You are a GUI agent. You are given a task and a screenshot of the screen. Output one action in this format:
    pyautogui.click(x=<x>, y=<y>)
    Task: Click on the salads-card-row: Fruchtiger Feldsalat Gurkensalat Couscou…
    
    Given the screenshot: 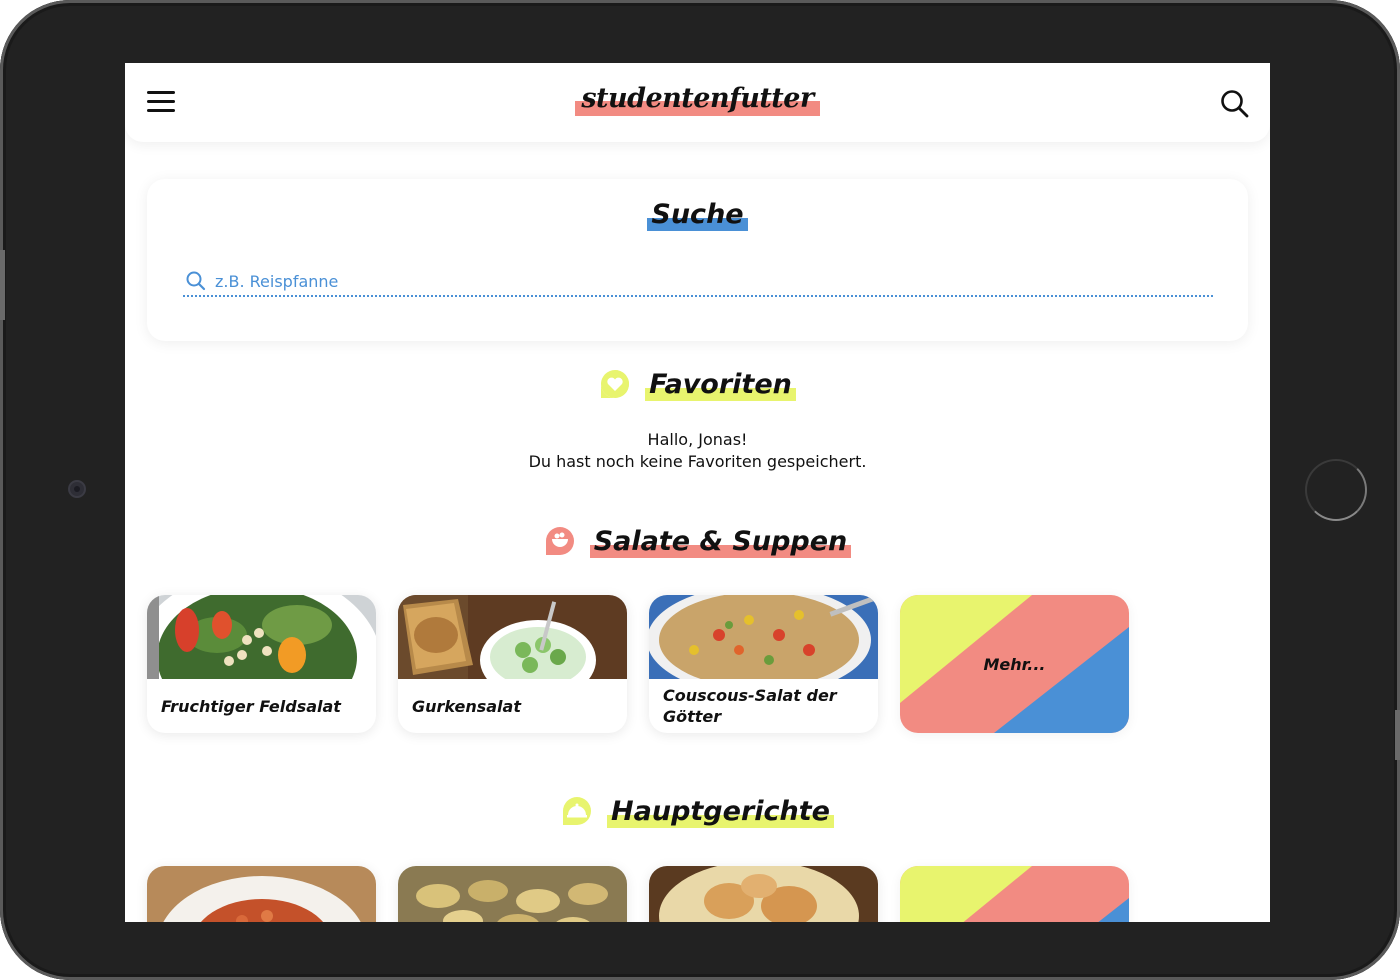 What is the action you would take?
    pyautogui.click(x=697, y=665)
    